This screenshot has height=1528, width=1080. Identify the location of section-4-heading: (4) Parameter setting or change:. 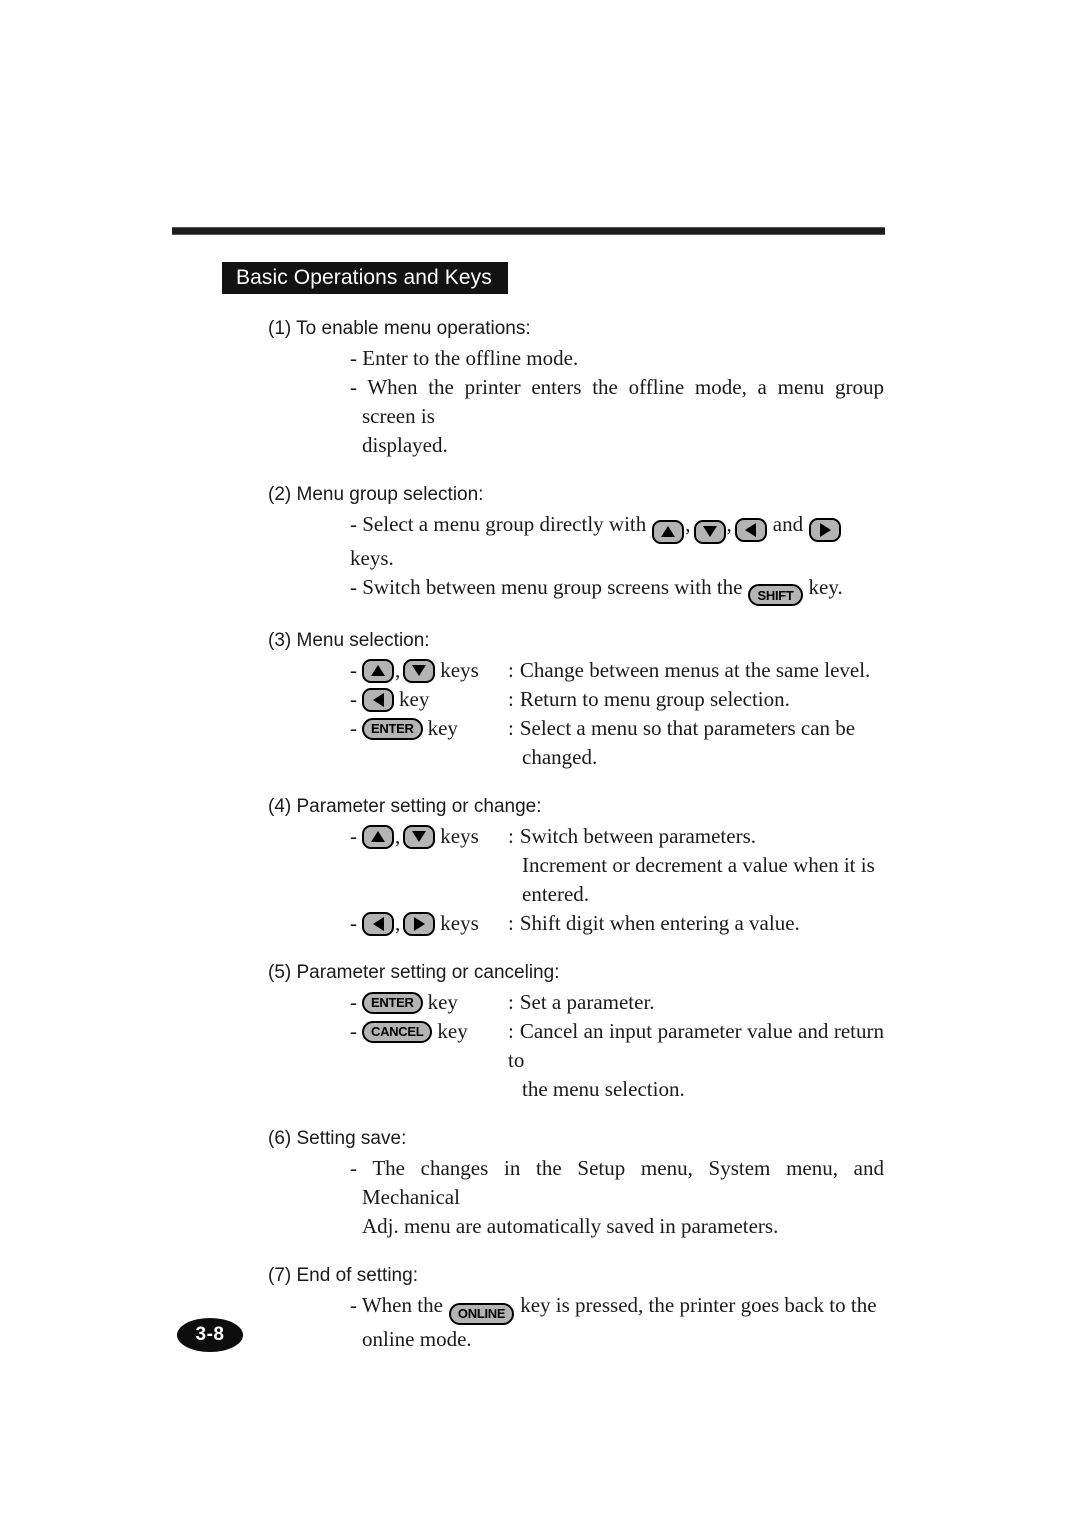
(405, 806).